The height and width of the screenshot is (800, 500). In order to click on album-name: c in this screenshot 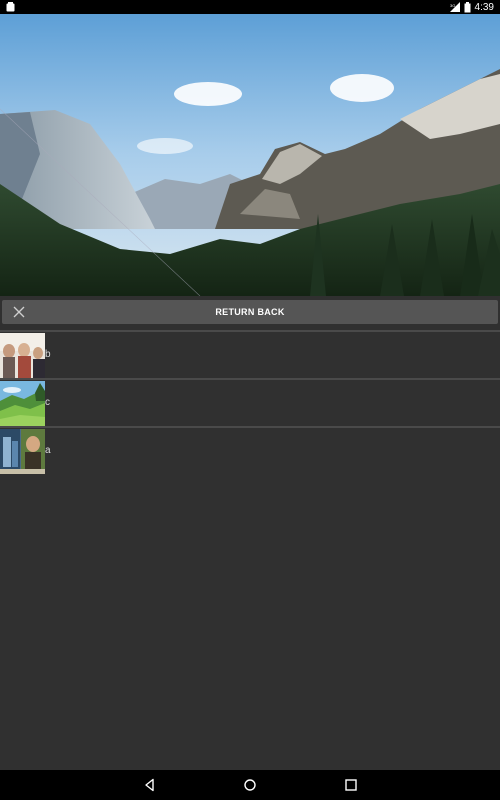, I will do `click(47, 402)`.